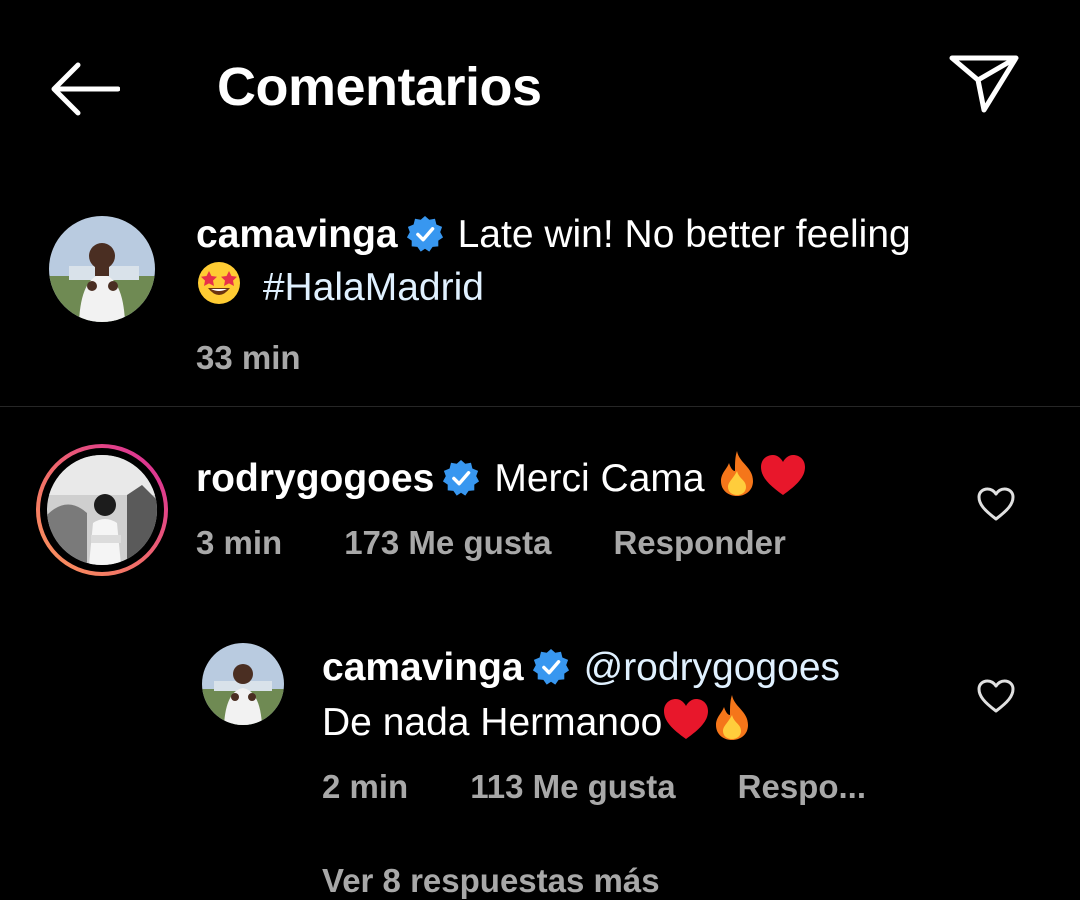  I want to click on caption-line-1: camavinga Late win! No better feeling, so click(616, 235).